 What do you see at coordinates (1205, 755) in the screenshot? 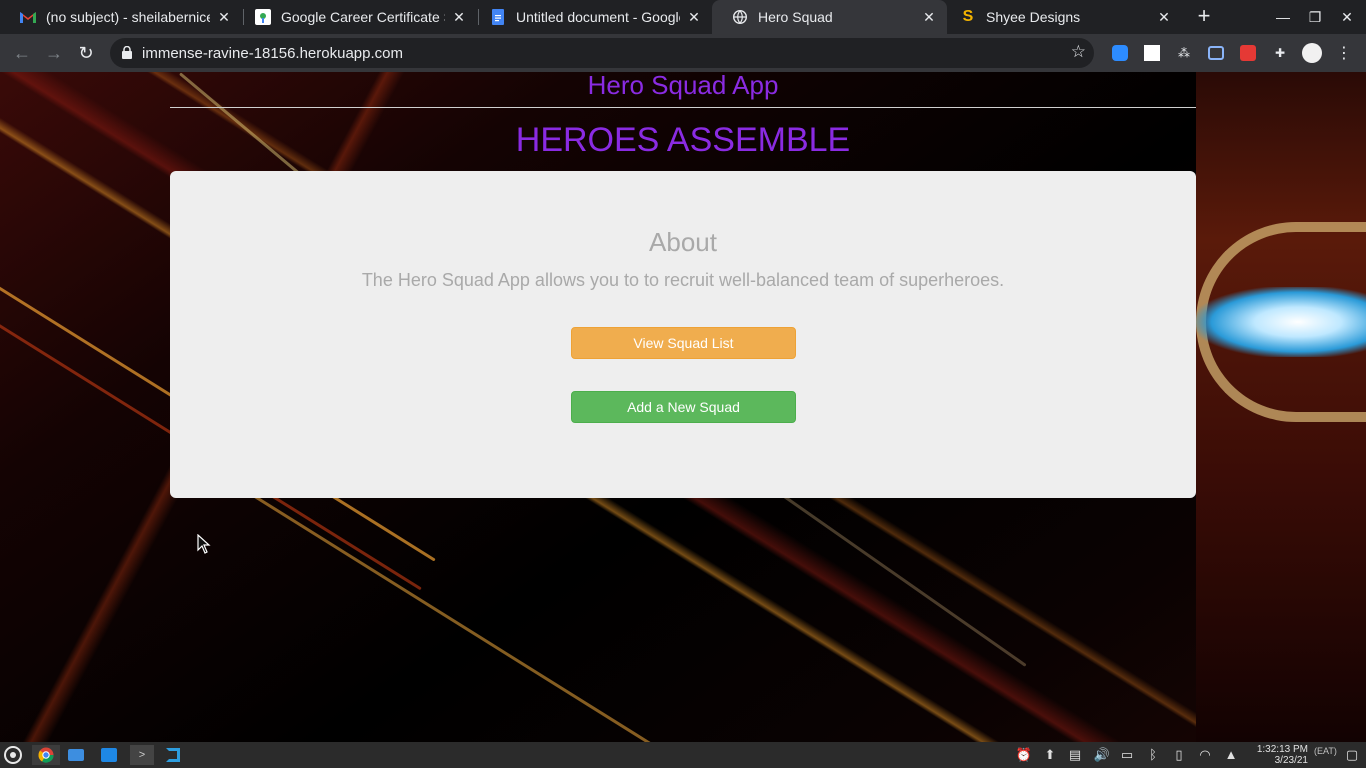
I see `wifi-icon: ◠` at bounding box center [1205, 755].